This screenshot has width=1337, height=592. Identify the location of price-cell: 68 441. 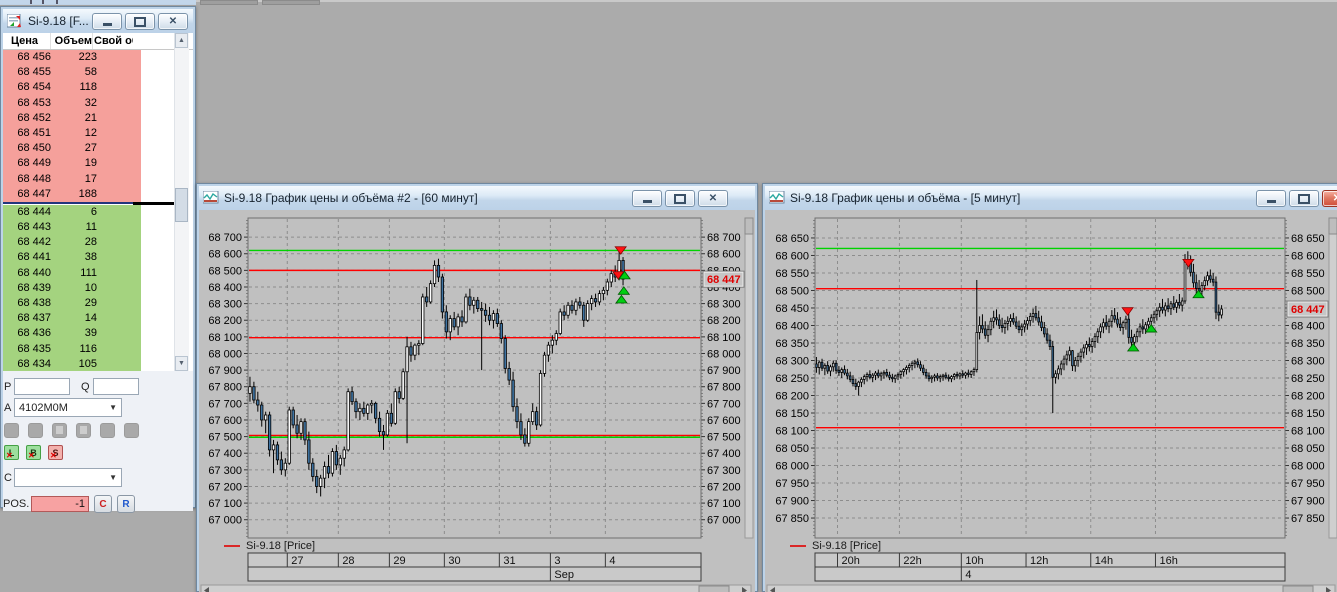
(29, 258).